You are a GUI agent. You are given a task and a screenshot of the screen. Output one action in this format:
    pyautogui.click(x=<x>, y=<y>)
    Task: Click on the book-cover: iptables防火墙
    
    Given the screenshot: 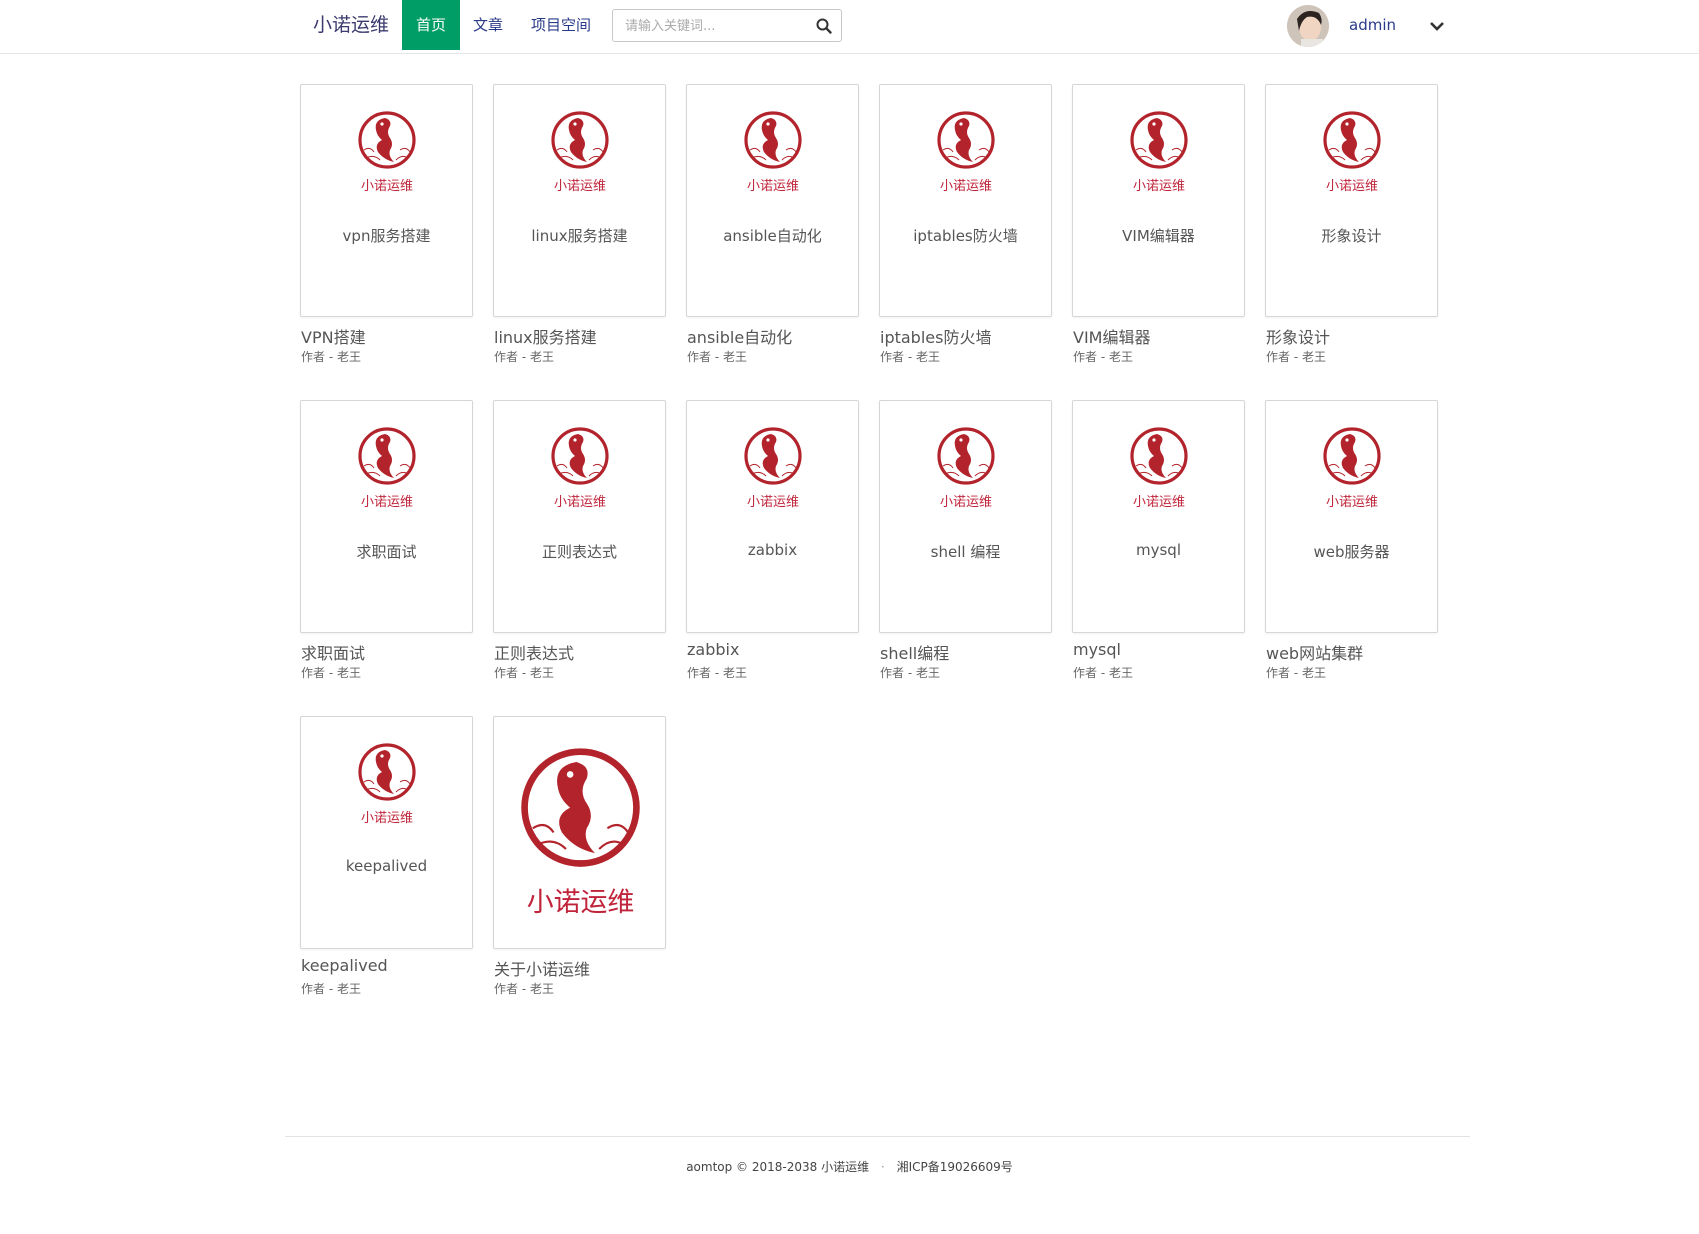 What is the action you would take?
    pyautogui.click(x=965, y=200)
    